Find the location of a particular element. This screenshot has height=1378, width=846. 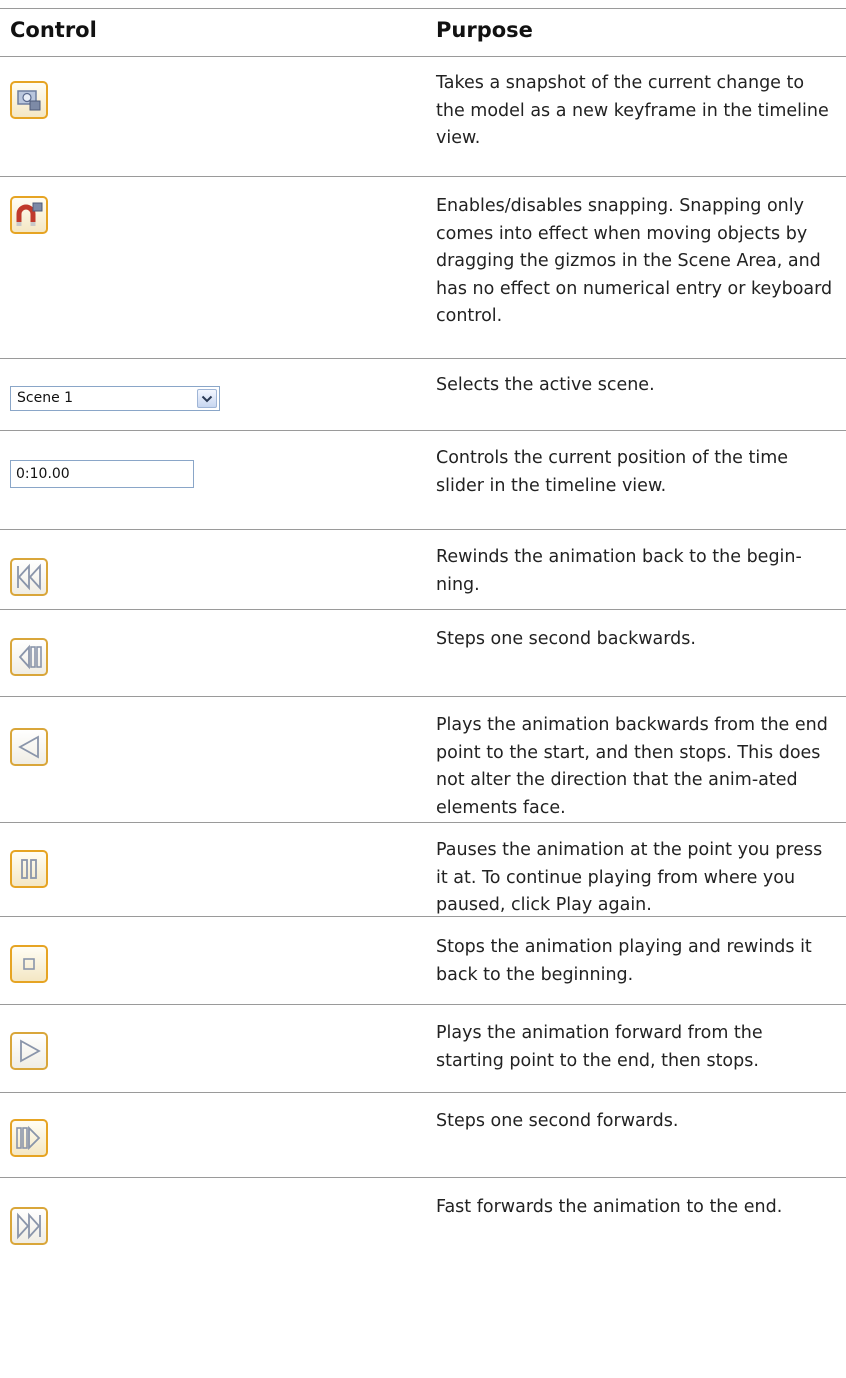

pause-button is located at coordinates (29, 869).